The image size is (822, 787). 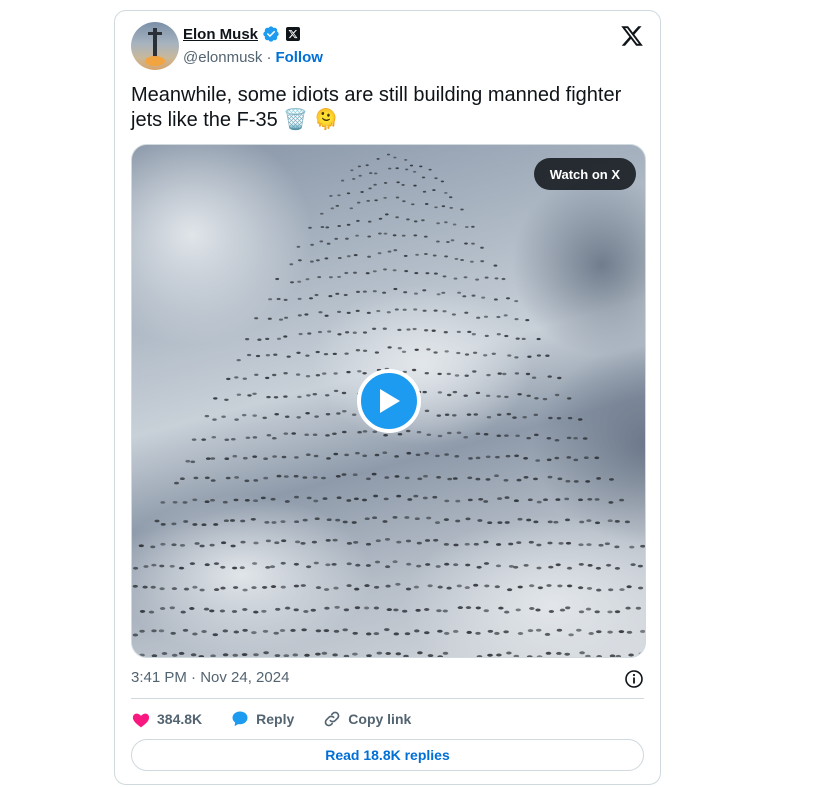 What do you see at coordinates (271, 34) in the screenshot?
I see `verified-badge-icon` at bounding box center [271, 34].